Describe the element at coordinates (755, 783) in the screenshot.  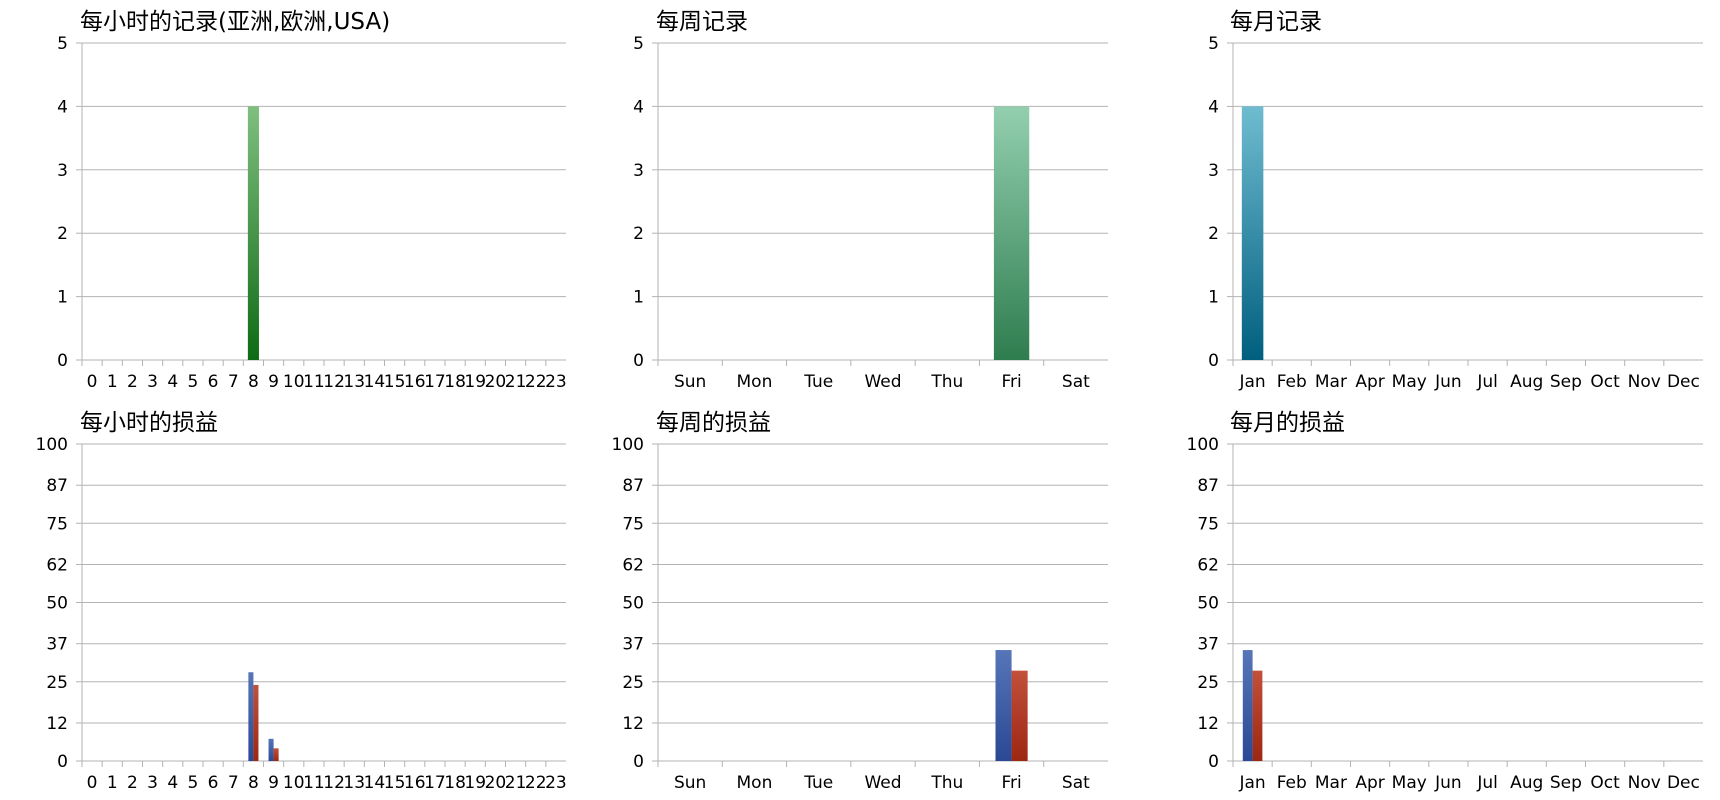
I see `x-tick-label: Mon` at that location.